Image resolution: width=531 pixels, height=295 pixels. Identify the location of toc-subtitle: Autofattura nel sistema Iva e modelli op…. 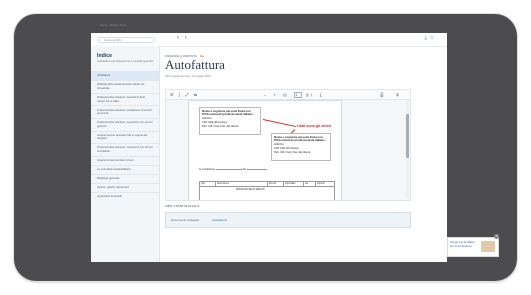
(125, 61).